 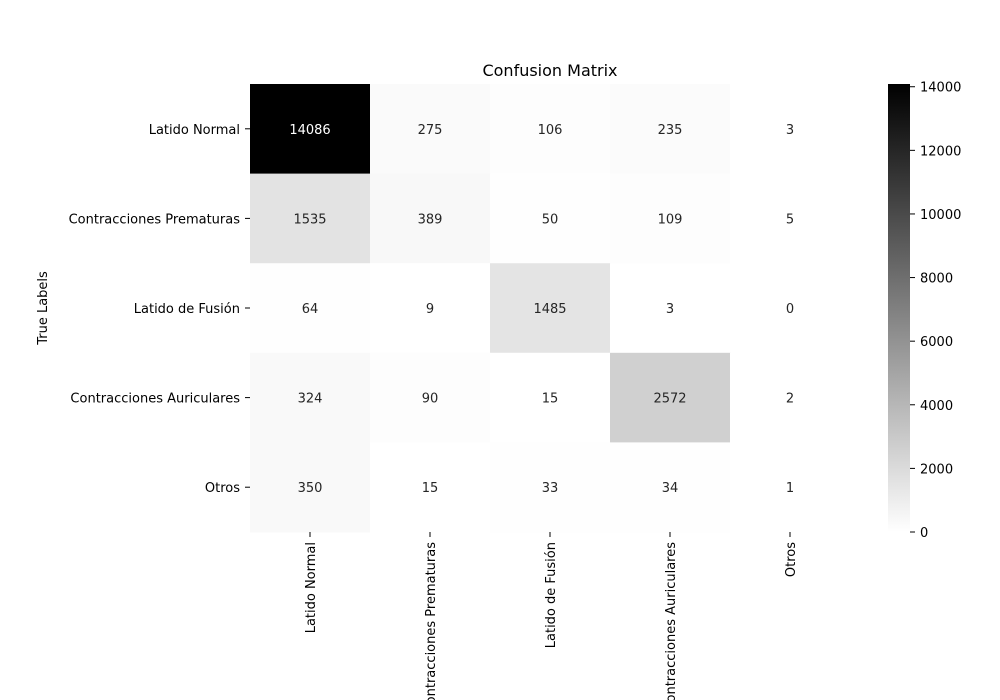 What do you see at coordinates (550, 488) in the screenshot?
I see `cell-value-label: 33` at bounding box center [550, 488].